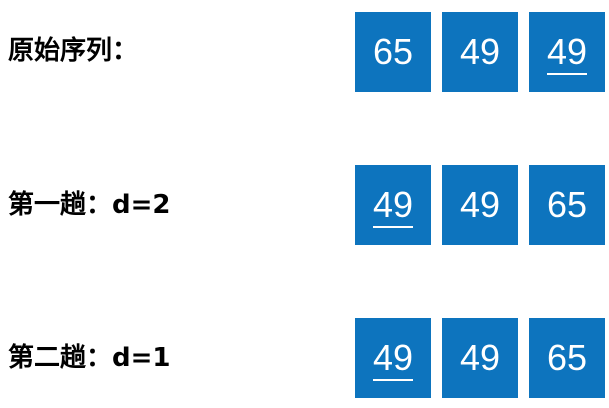 The image size is (609, 408). What do you see at coordinates (73, 51) in the screenshot?
I see `row-label: 原始序列：` at bounding box center [73, 51].